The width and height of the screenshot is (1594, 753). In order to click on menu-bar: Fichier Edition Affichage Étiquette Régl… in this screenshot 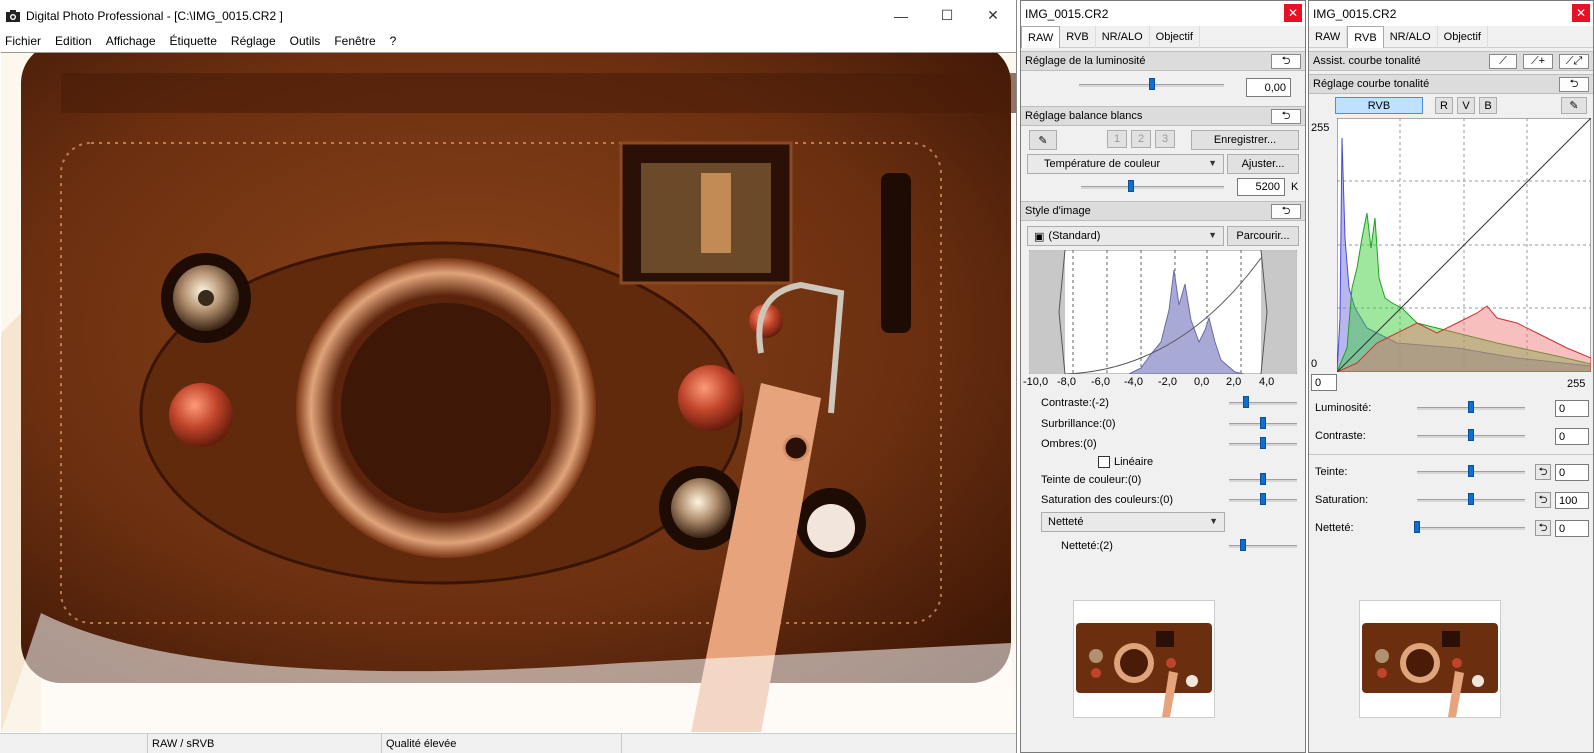, I will do `click(508, 41)`.